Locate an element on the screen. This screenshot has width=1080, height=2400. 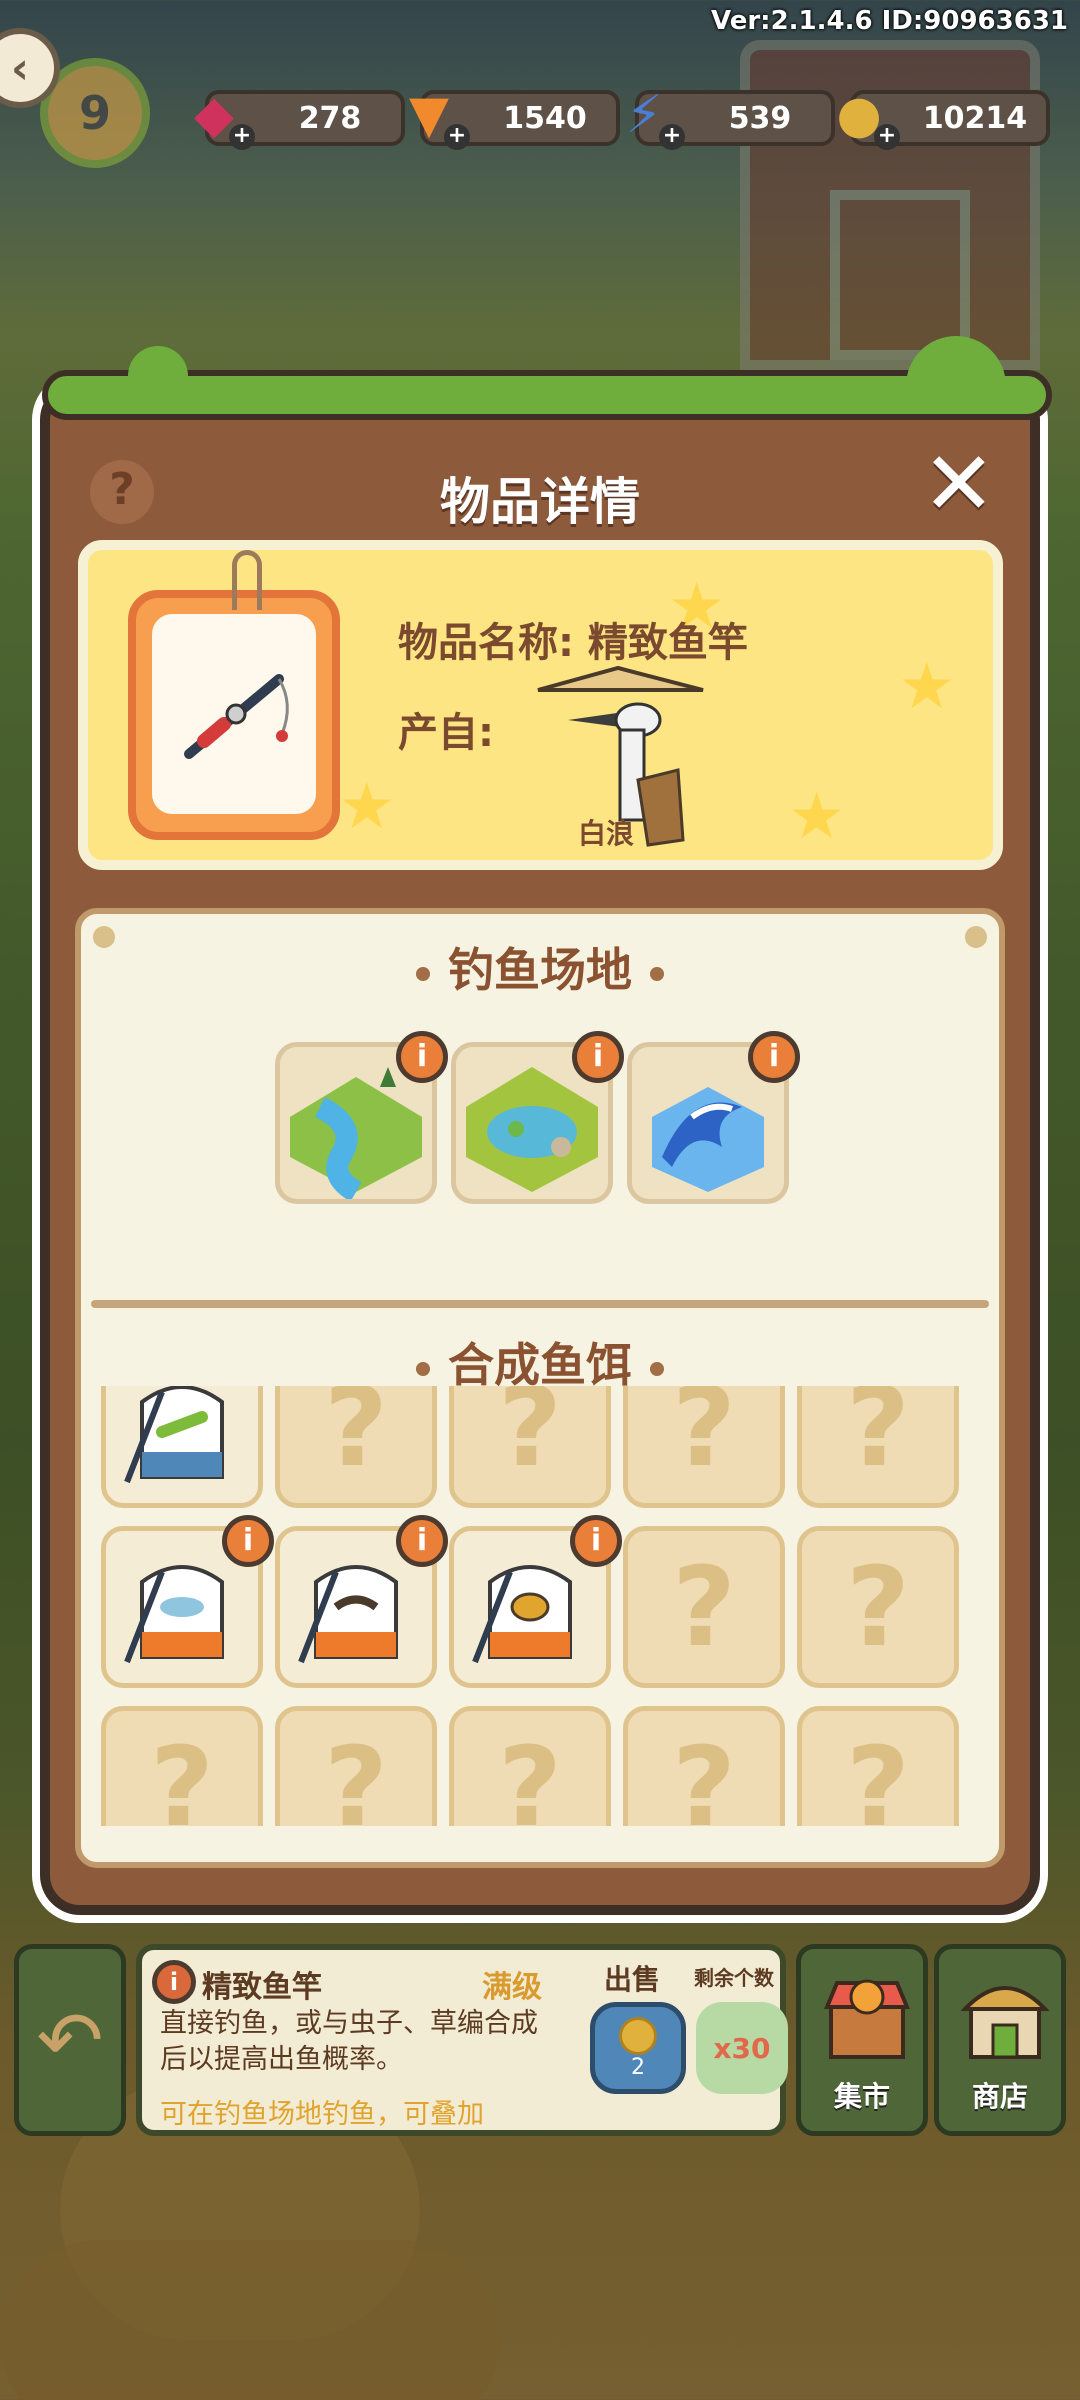
venue-river: i is located at coordinates (361, 1117).